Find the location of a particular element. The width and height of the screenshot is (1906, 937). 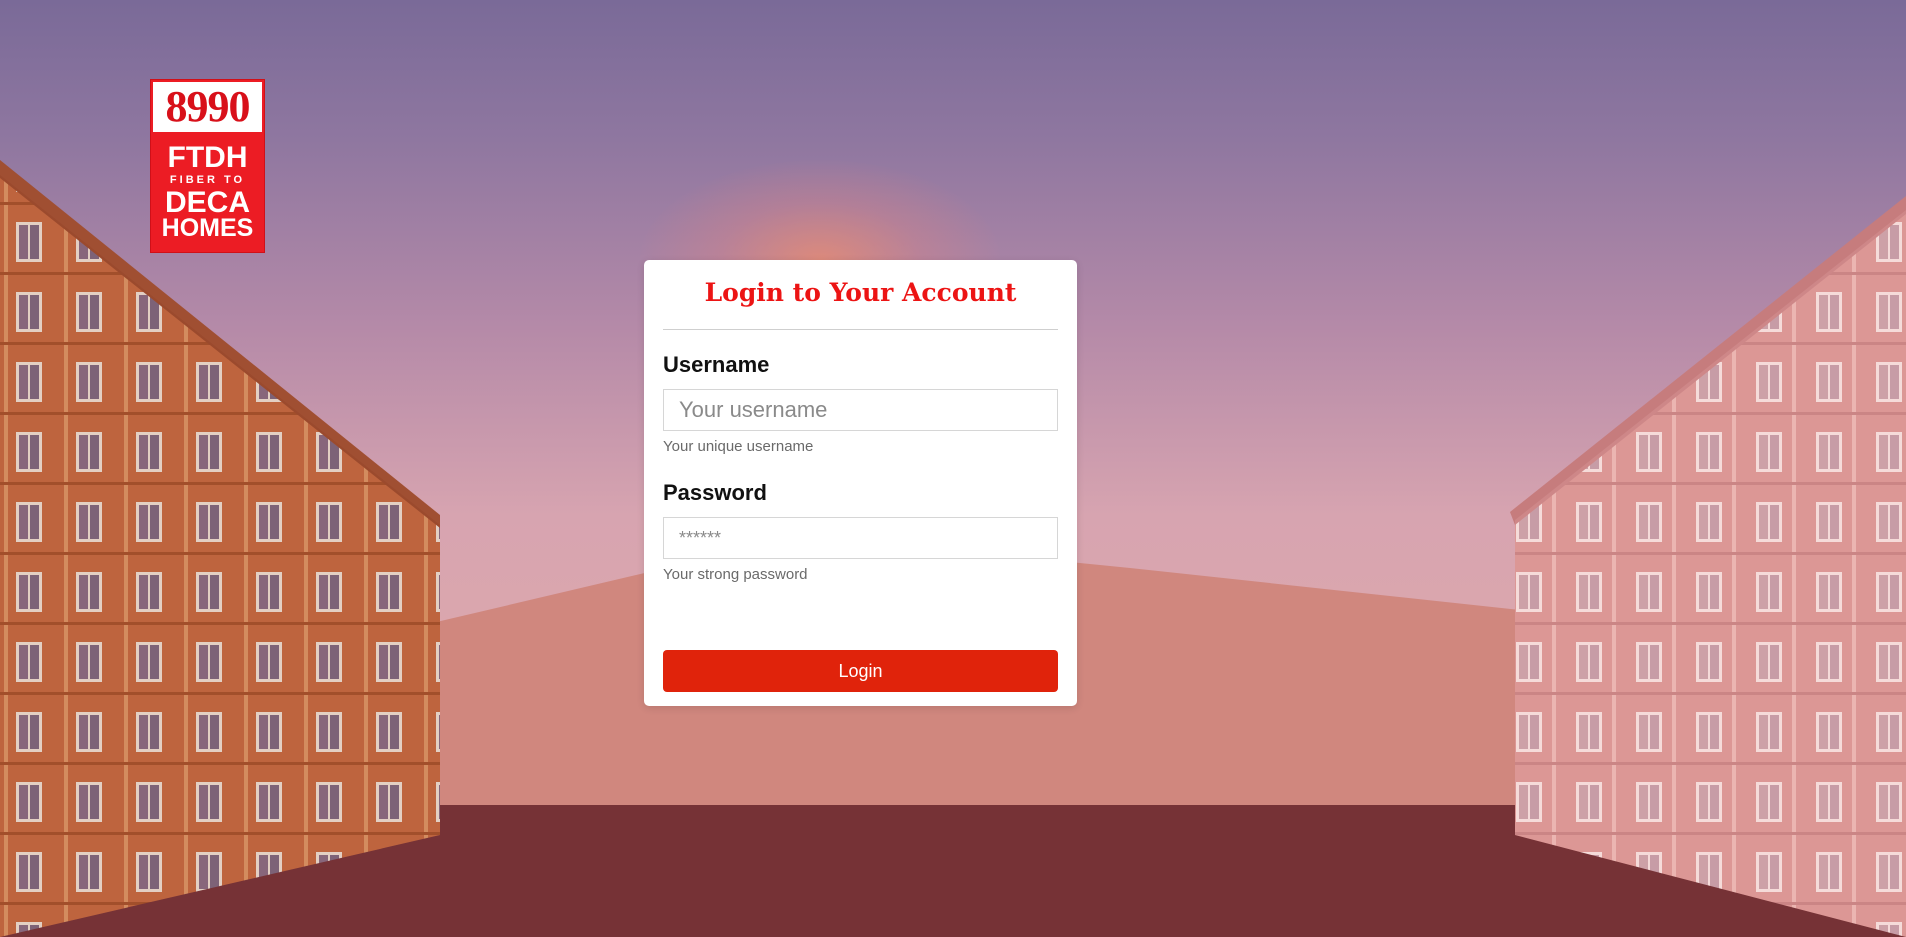

password-help-text: Your strong password is located at coordinates (735, 574).